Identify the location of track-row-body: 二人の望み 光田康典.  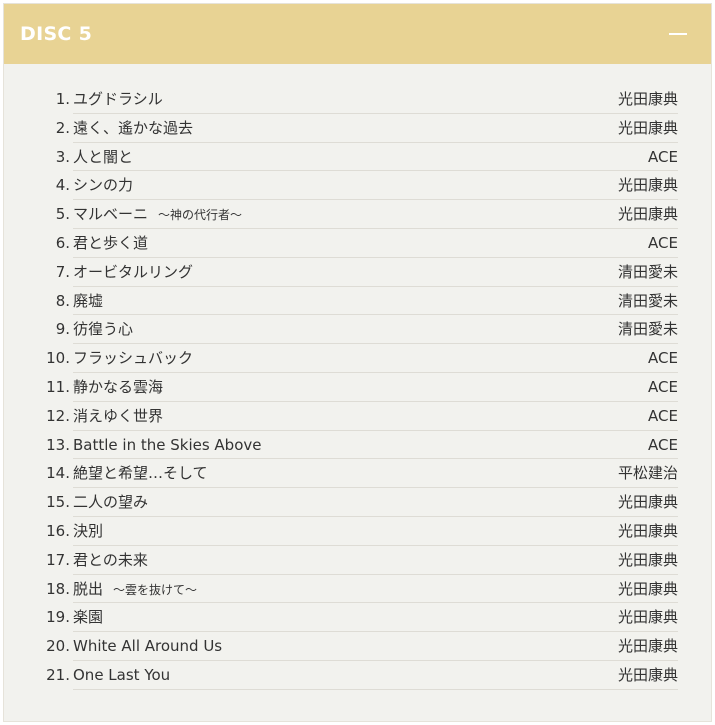
(375, 502).